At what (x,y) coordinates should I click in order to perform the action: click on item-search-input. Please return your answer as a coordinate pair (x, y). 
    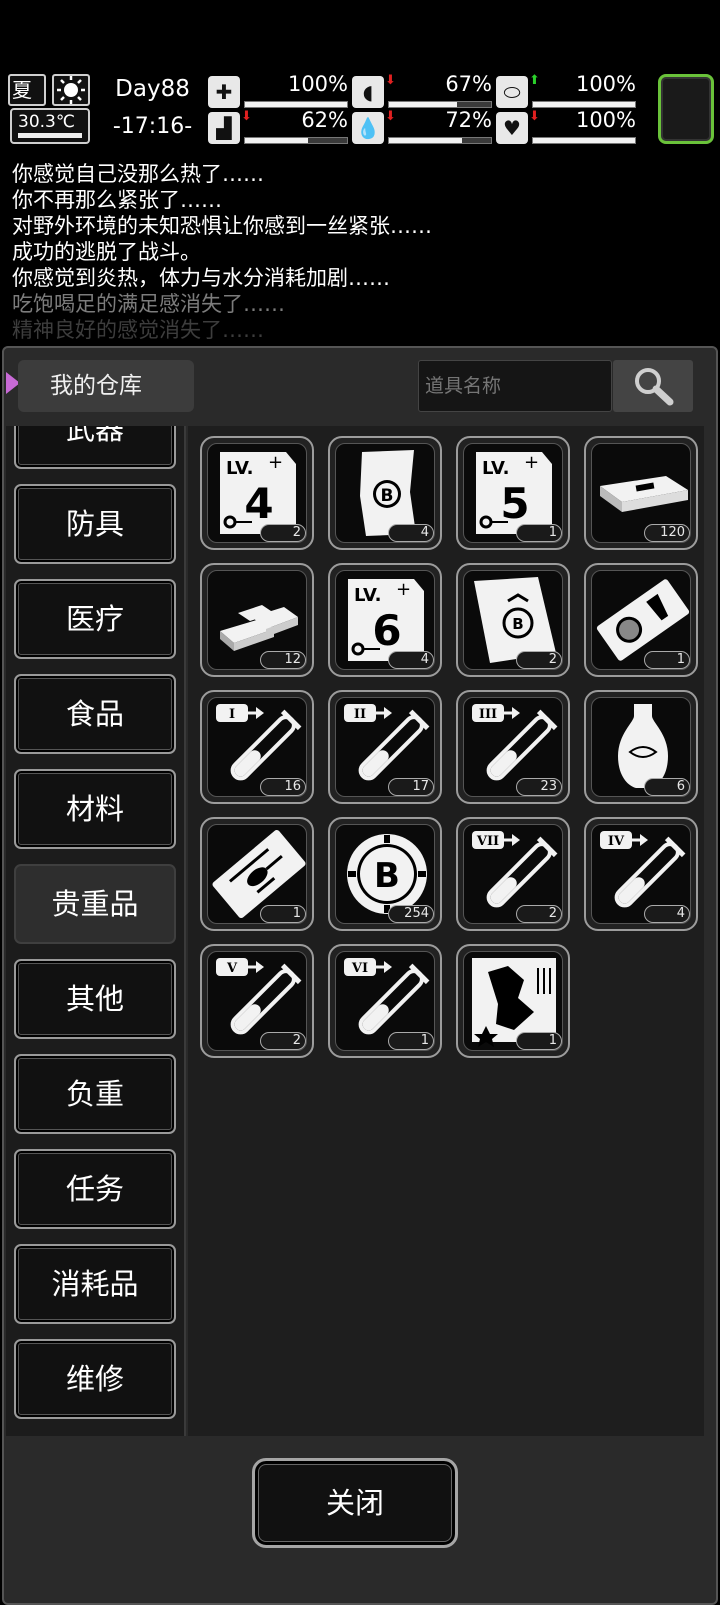
    Looking at the image, I should click on (515, 386).